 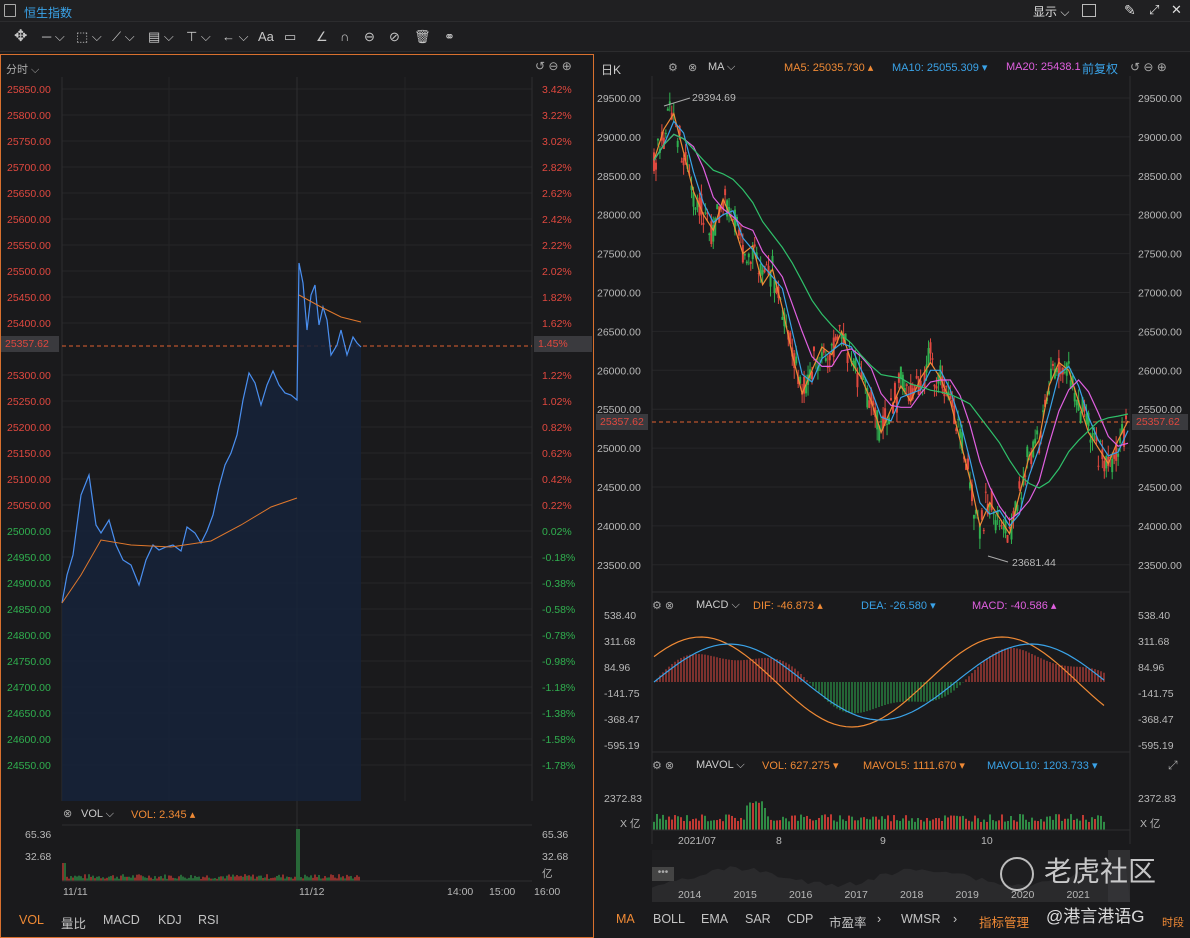 What do you see at coordinates (31, 920) in the screenshot?
I see `tab-vol: VOL` at bounding box center [31, 920].